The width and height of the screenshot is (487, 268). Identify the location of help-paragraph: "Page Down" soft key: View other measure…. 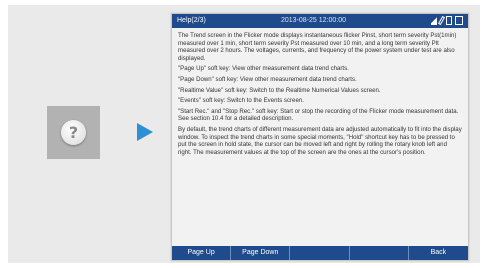
(267, 79).